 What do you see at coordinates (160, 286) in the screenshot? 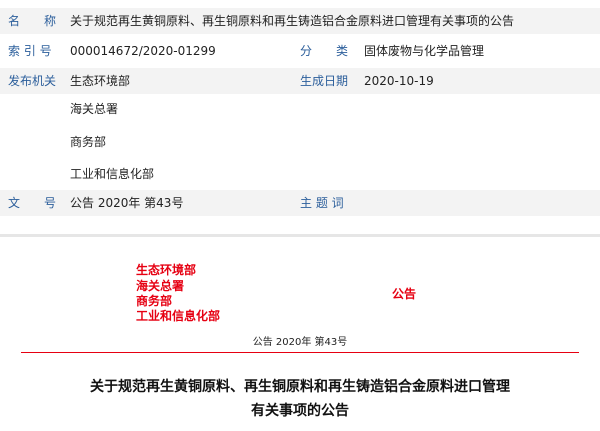
I see `doc-issuer-2: 海关总署` at bounding box center [160, 286].